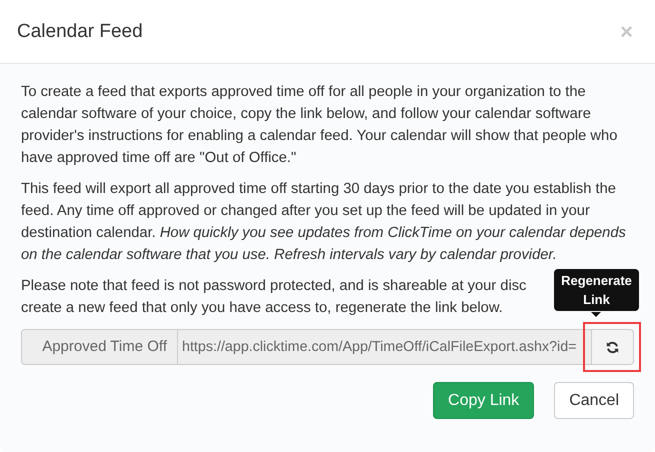 The height and width of the screenshot is (452, 655). Describe the element at coordinates (80, 31) in the screenshot. I see `dialog-title: Calendar Feed` at that location.